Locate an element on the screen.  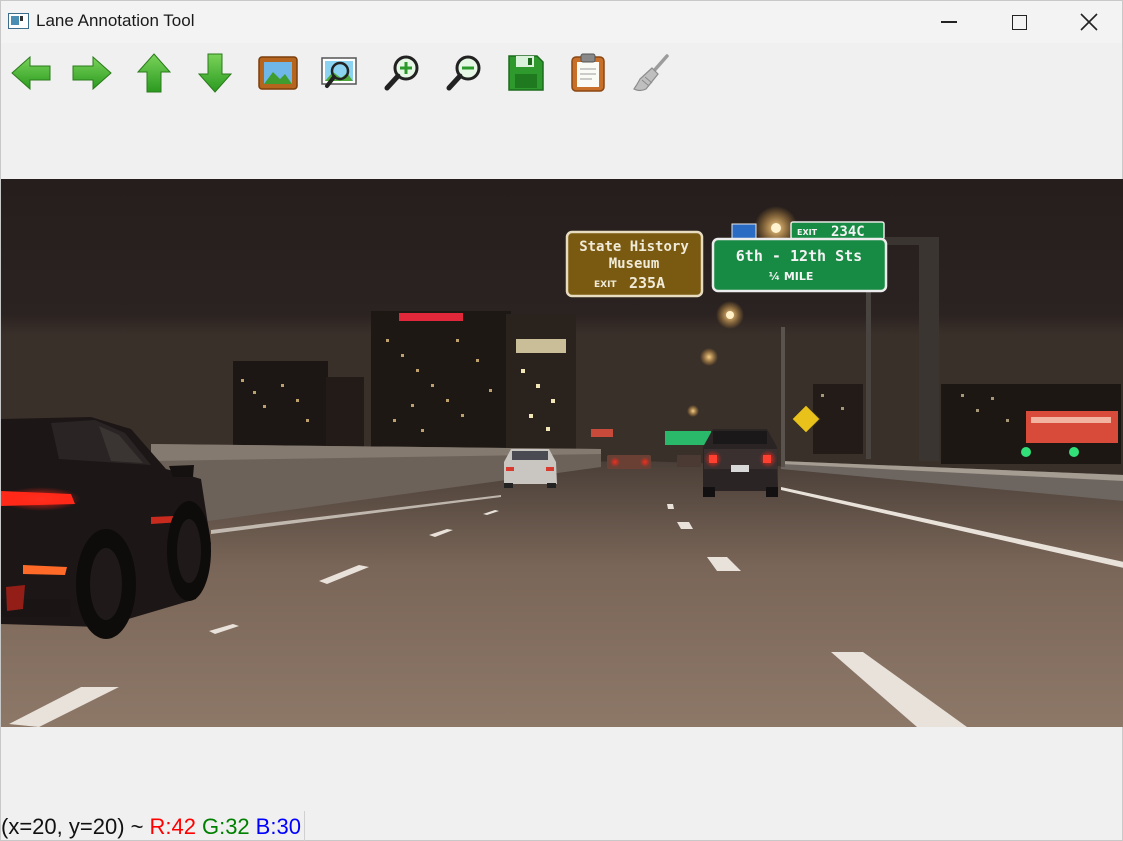
up-button is located at coordinates (154, 73).